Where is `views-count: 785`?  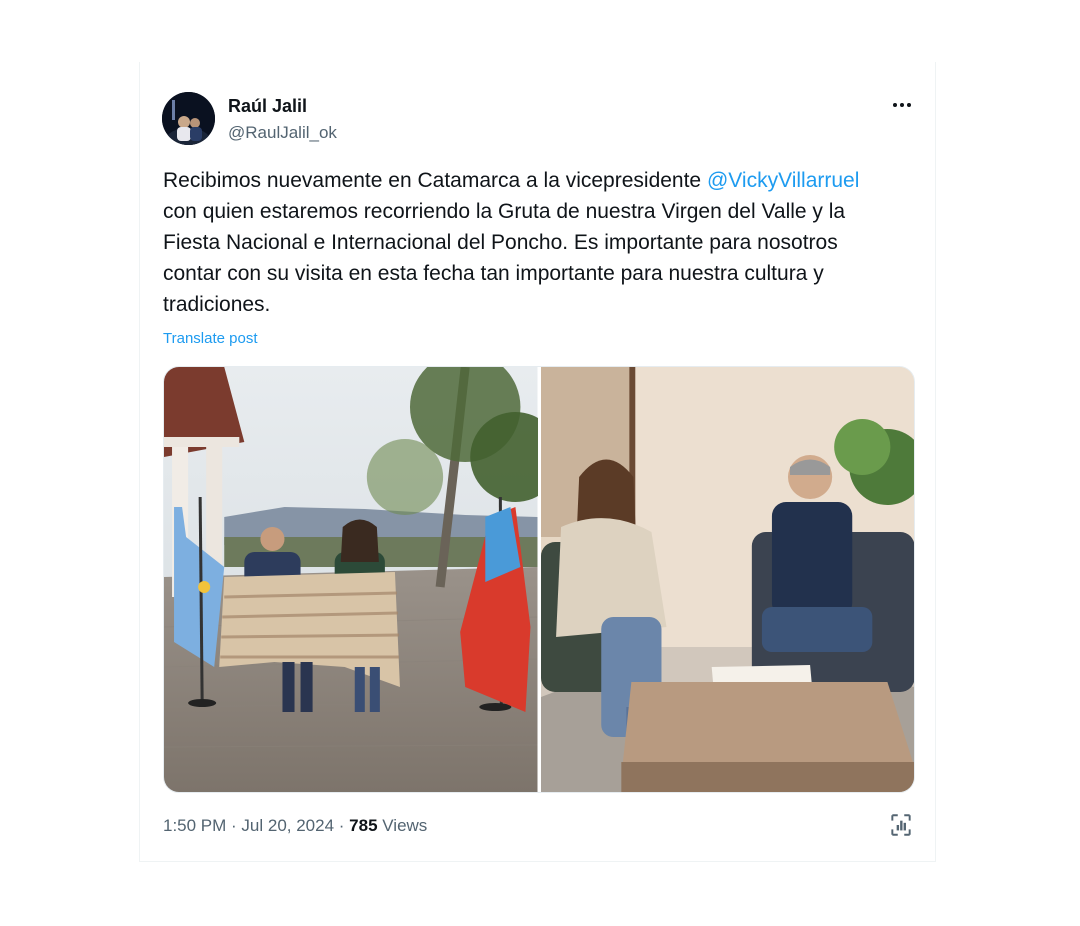
views-count: 785 is located at coordinates (363, 825).